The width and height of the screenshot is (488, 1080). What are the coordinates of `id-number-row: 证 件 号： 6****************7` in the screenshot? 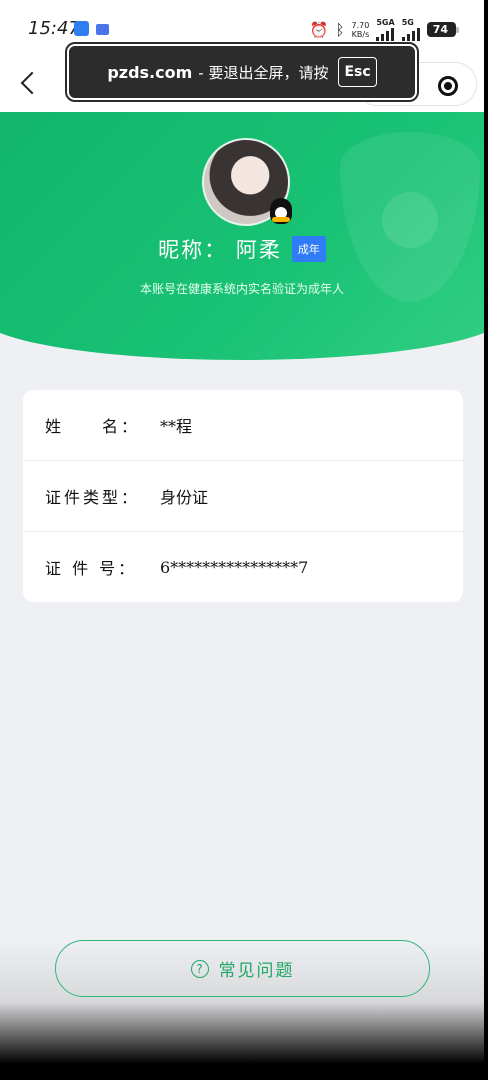 It's located at (243, 567).